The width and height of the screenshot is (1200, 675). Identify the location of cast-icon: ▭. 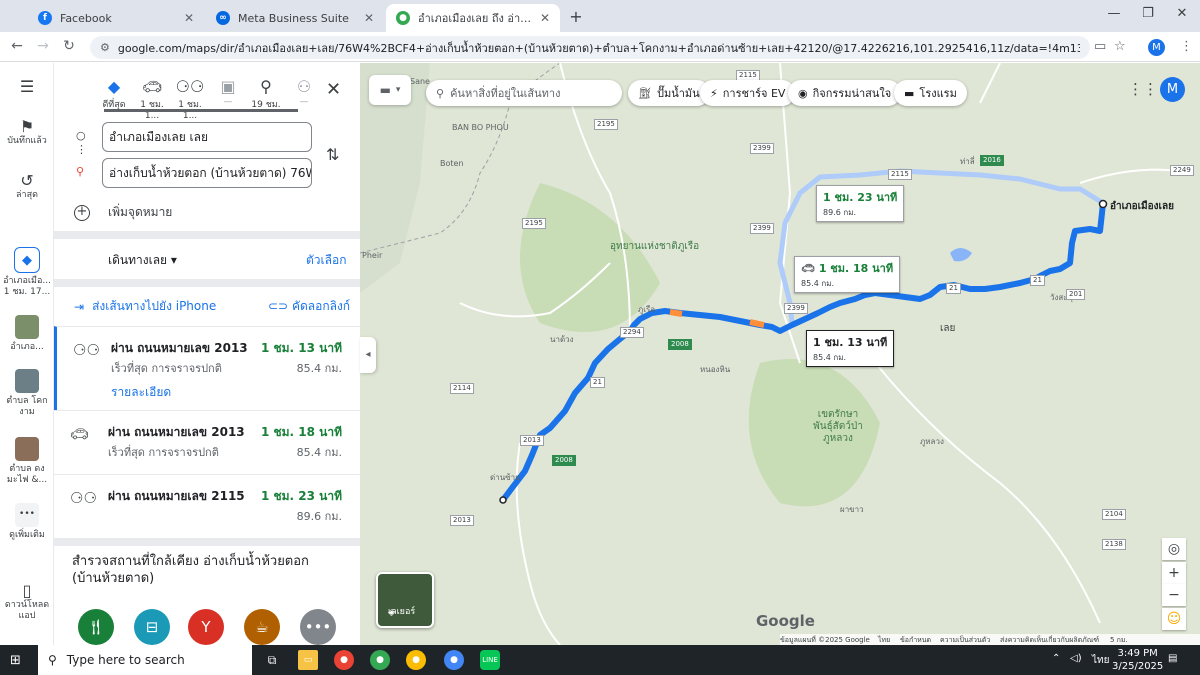
(1100, 46).